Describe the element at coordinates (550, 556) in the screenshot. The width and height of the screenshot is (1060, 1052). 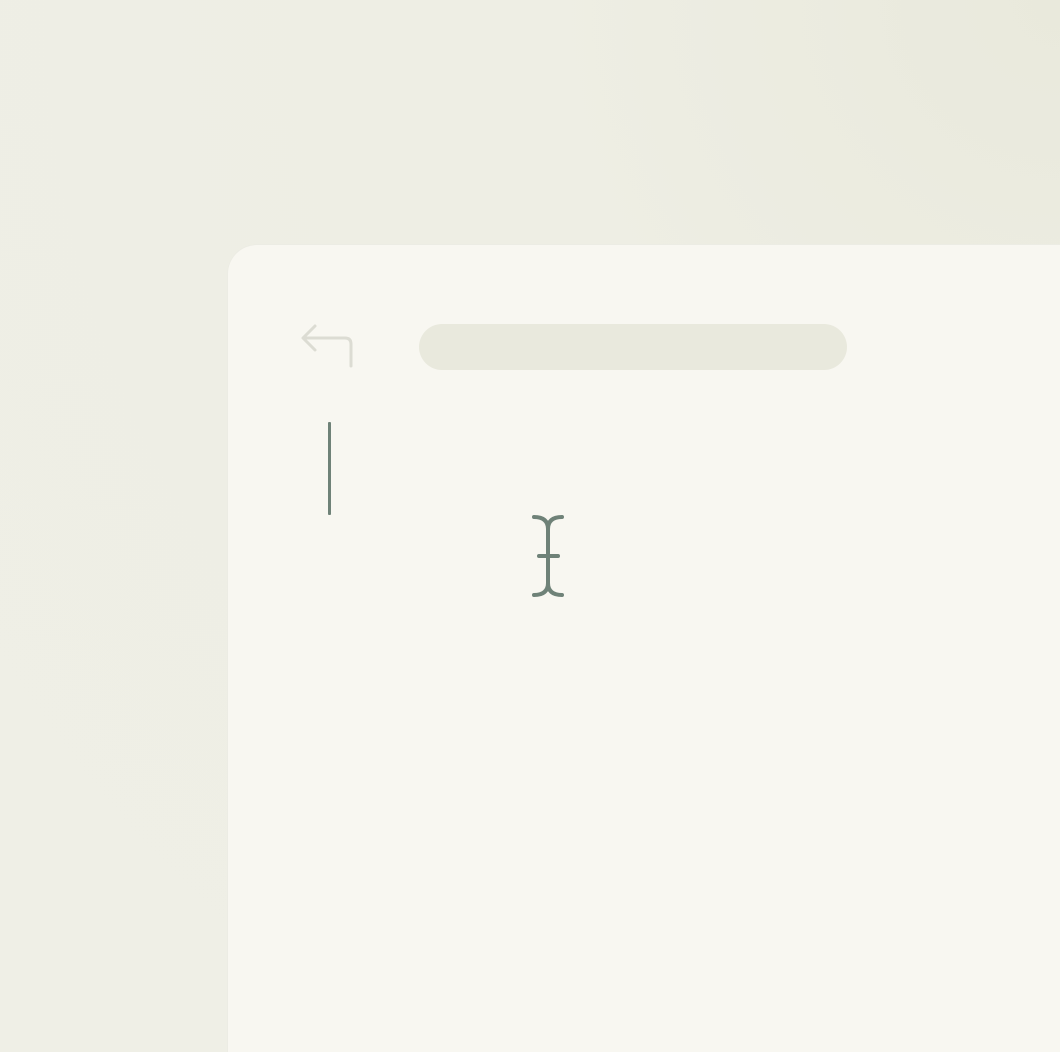
I see `ibeam-cursor-icon` at that location.